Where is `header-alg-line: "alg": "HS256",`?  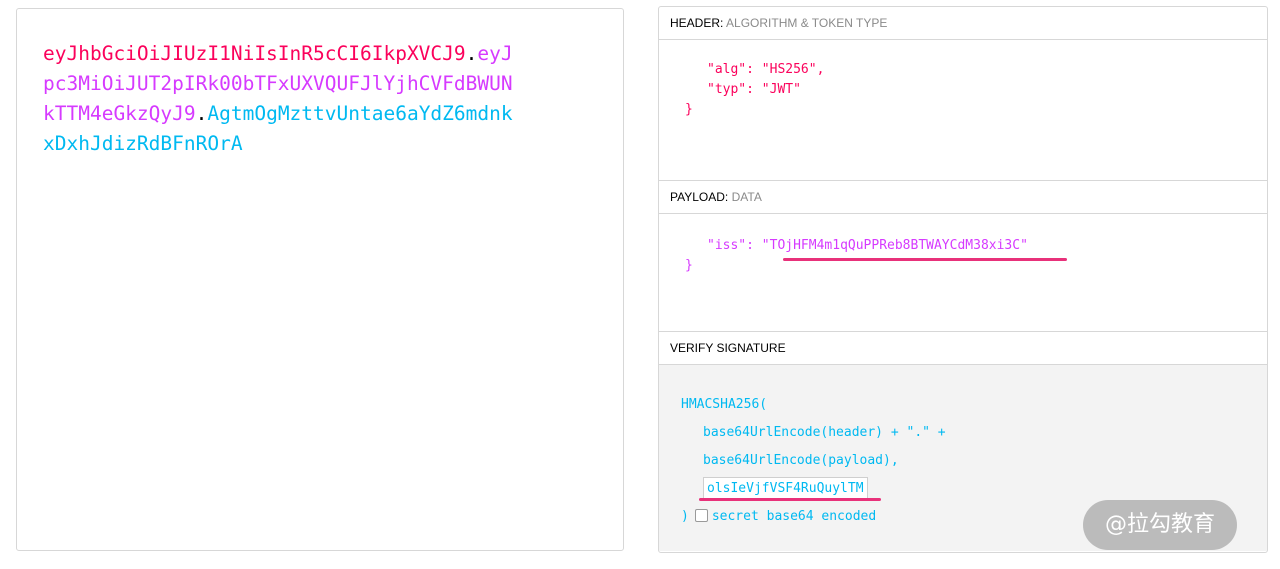 header-alg-line: "alg": "HS256", is located at coordinates (766, 69).